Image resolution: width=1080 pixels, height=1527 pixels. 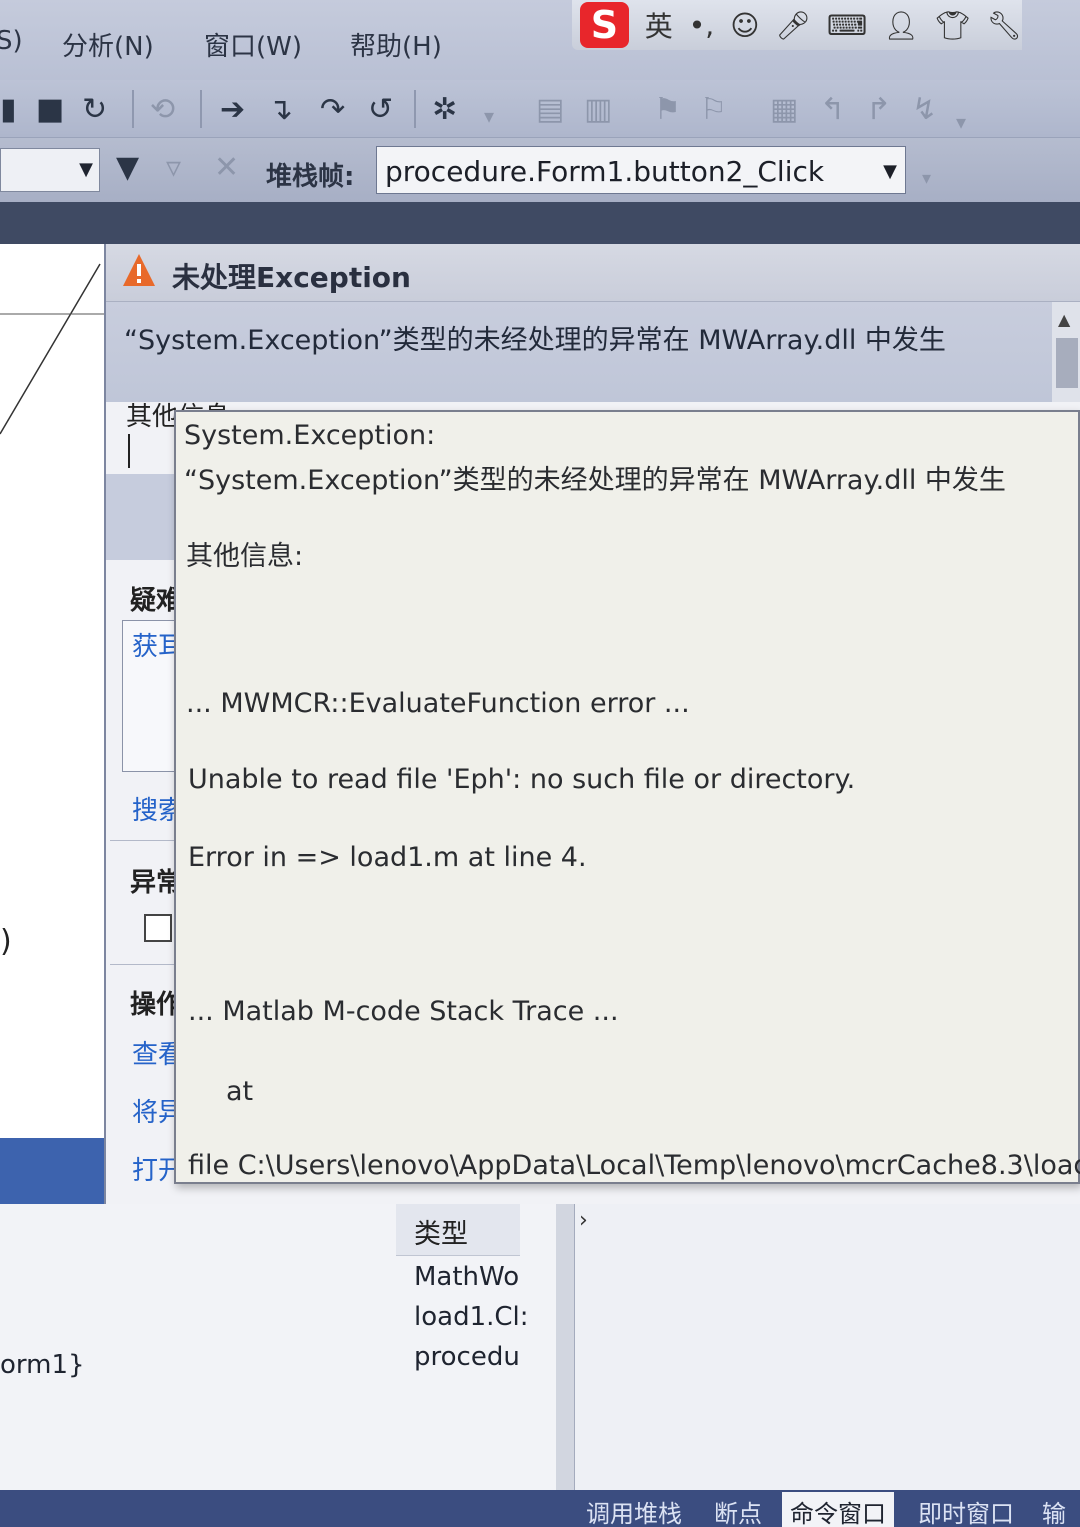 I want to click on chevron-right-icon: ›, so click(x=583, y=1220).